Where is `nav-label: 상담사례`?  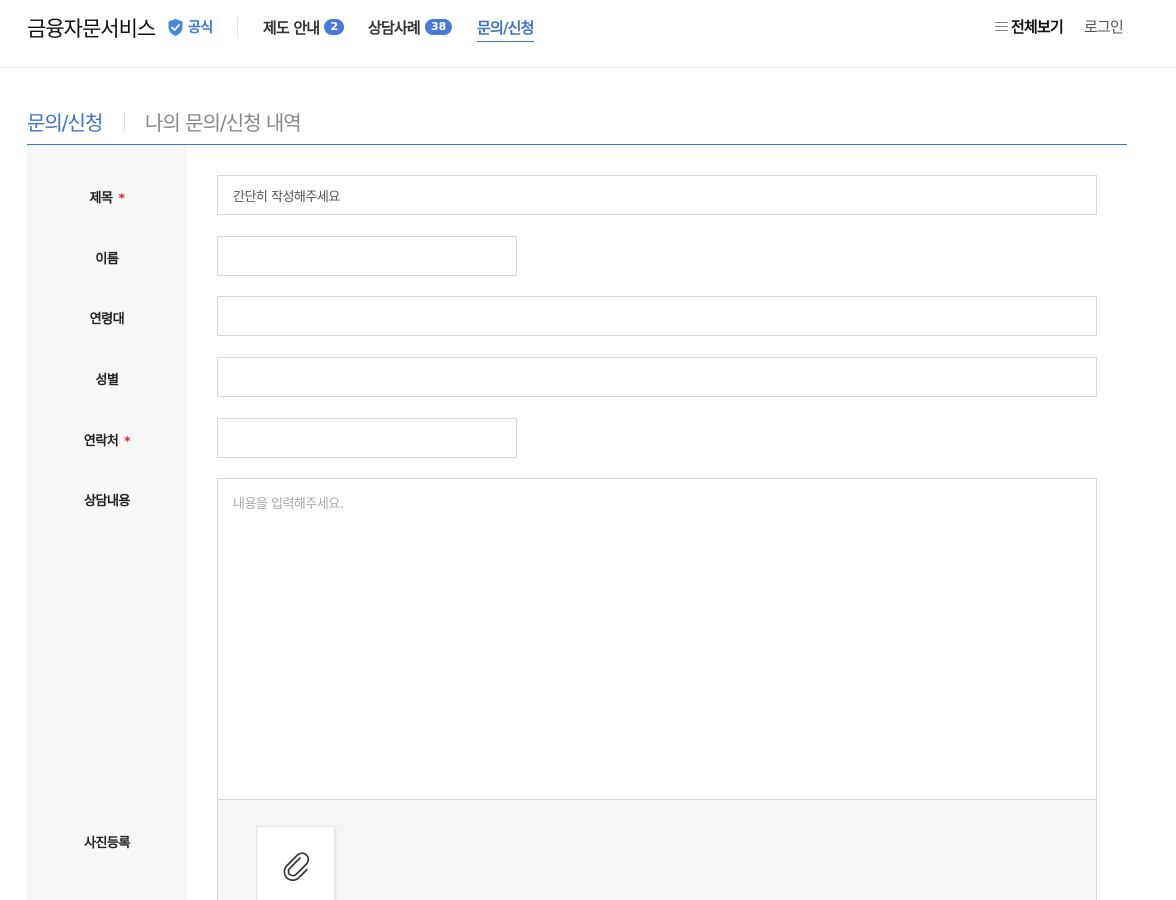 nav-label: 상담사례 is located at coordinates (394, 27).